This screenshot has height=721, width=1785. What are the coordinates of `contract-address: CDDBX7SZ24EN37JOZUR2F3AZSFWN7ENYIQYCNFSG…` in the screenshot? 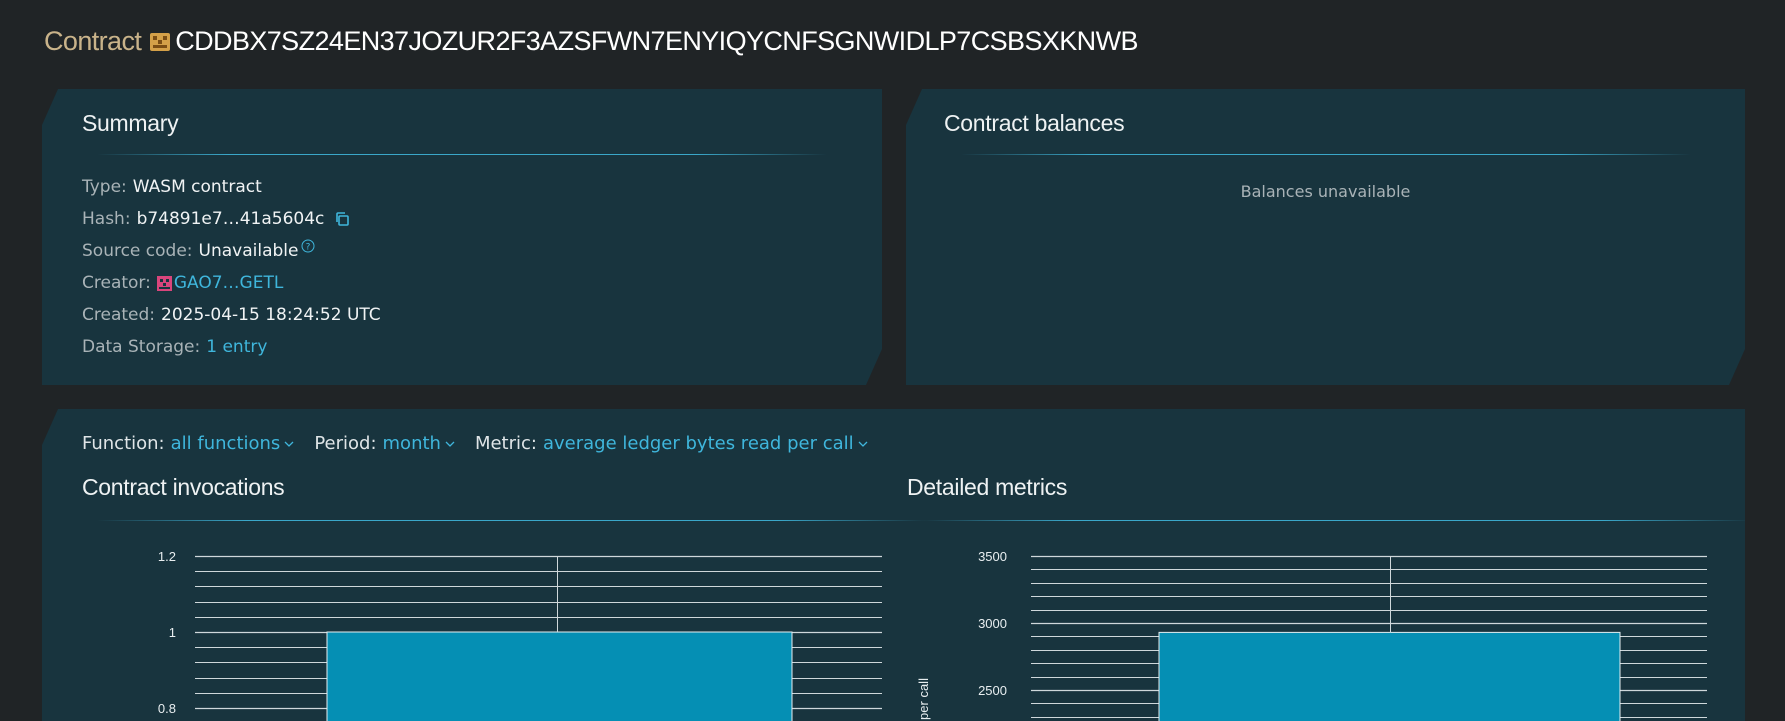 It's located at (656, 41).